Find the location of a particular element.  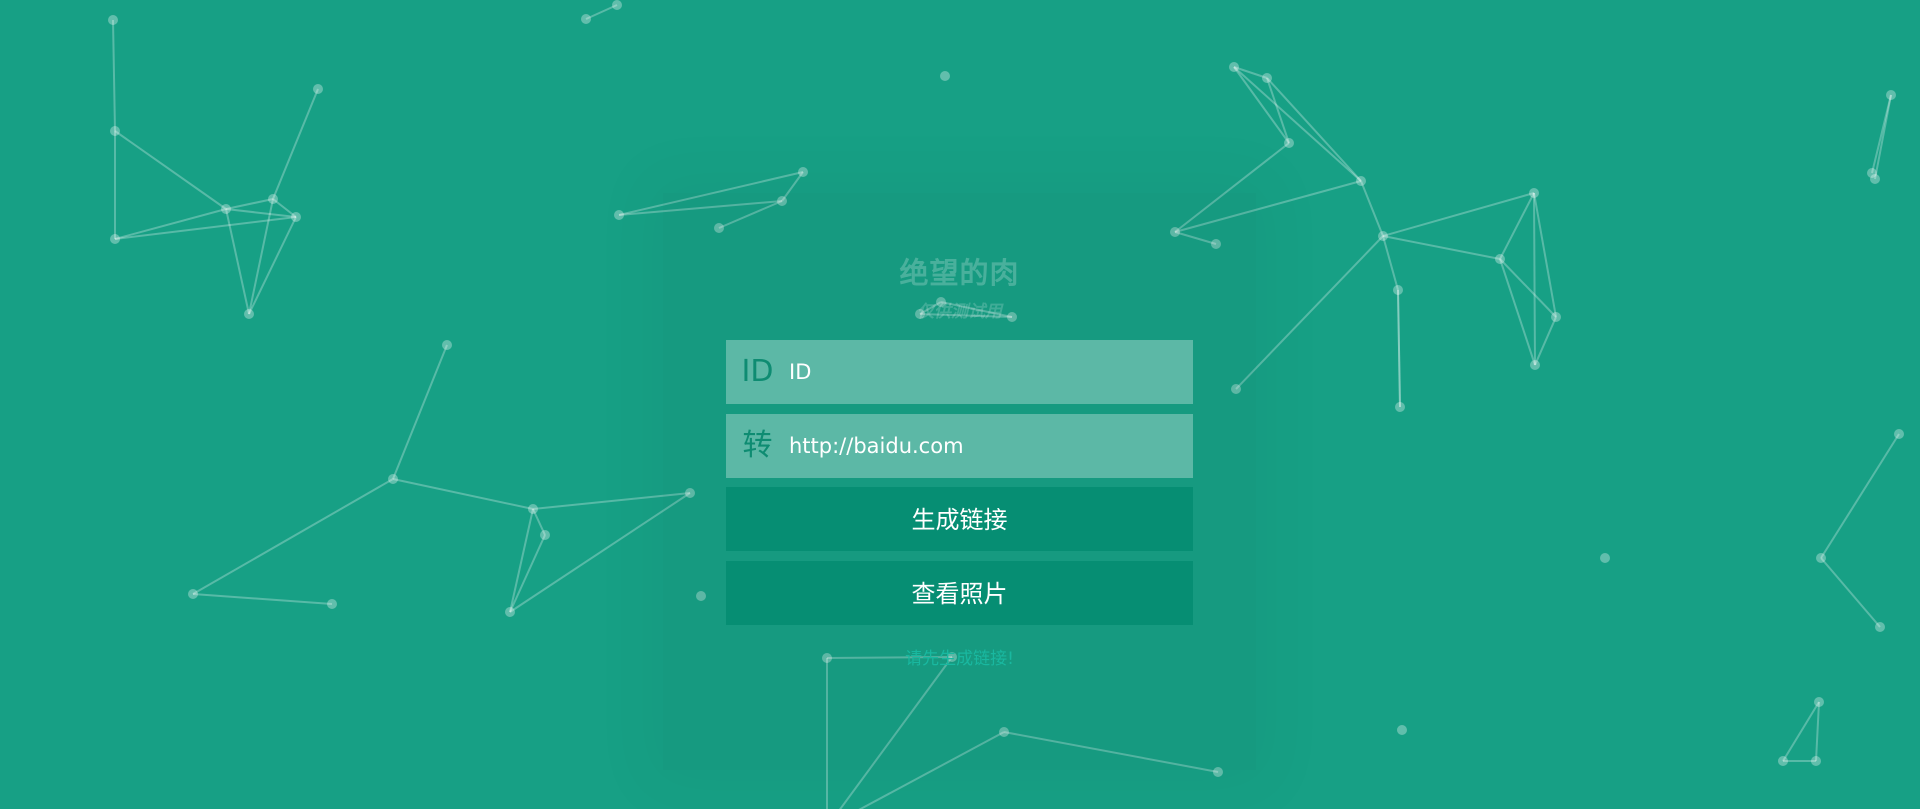

redirect-url-input is located at coordinates (984, 446).